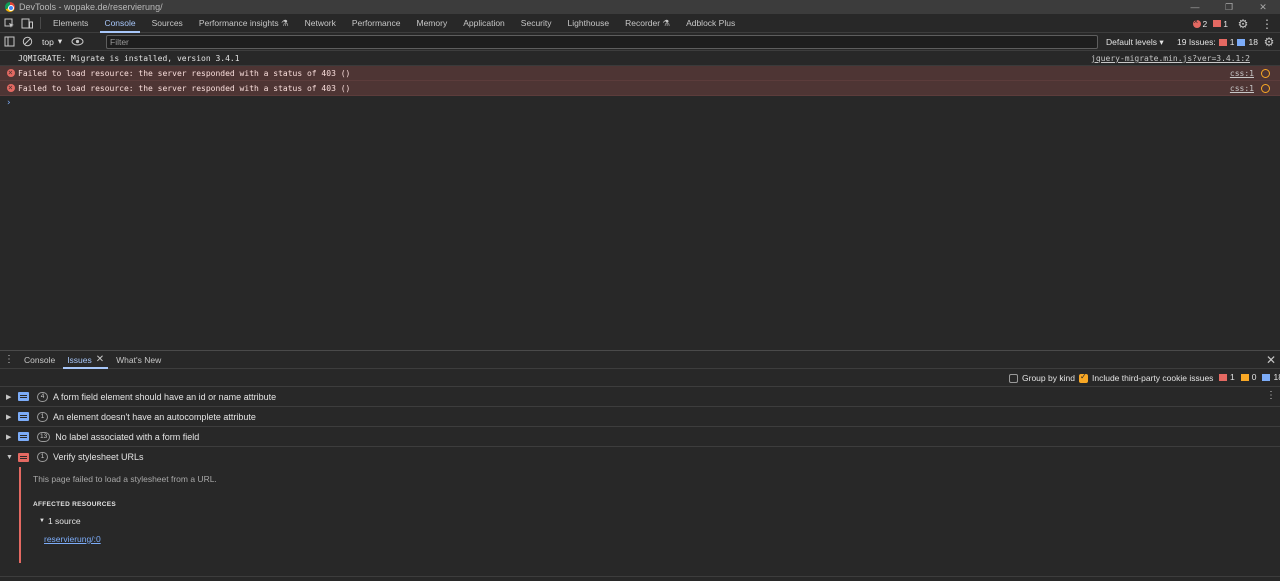  What do you see at coordinates (1263, 7) in the screenshot?
I see `close-window-icon: ✕` at bounding box center [1263, 7].